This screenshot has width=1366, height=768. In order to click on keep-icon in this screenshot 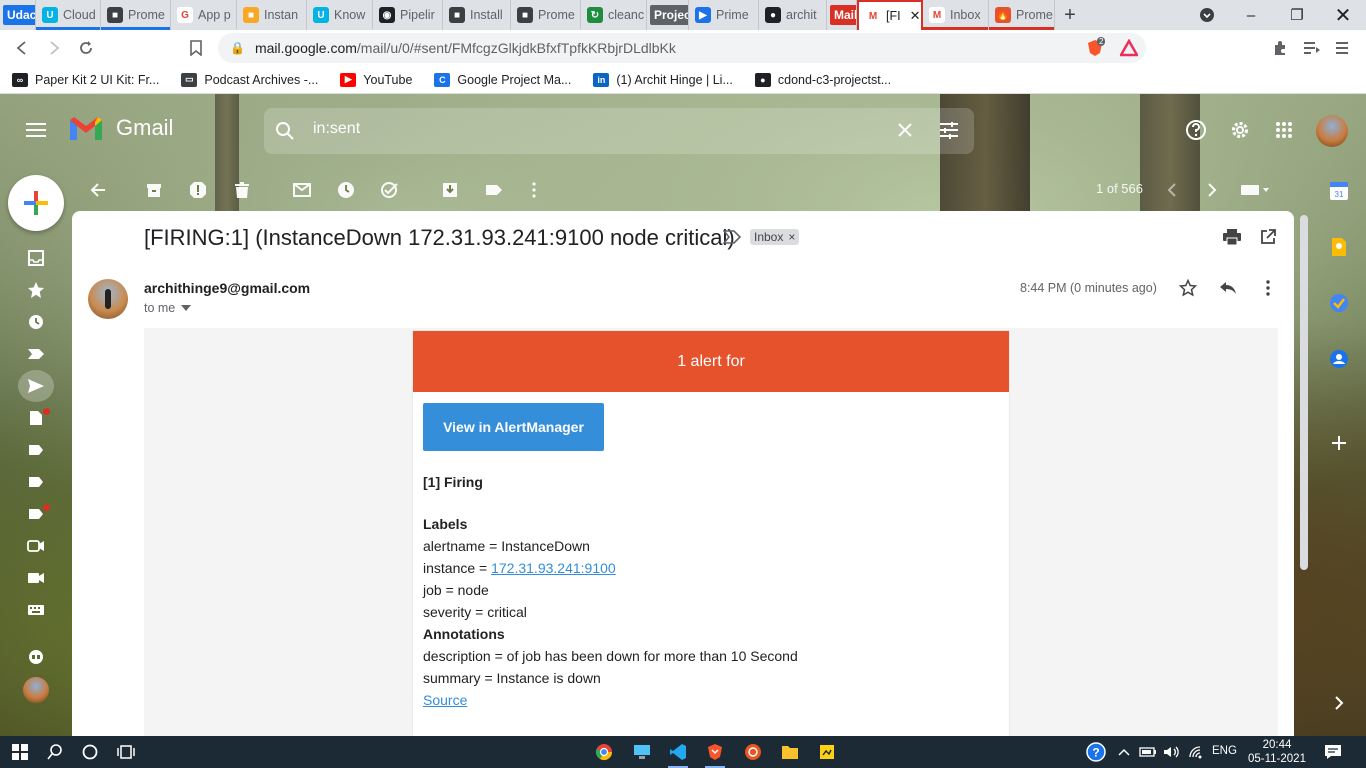, I will do `click(1339, 247)`.